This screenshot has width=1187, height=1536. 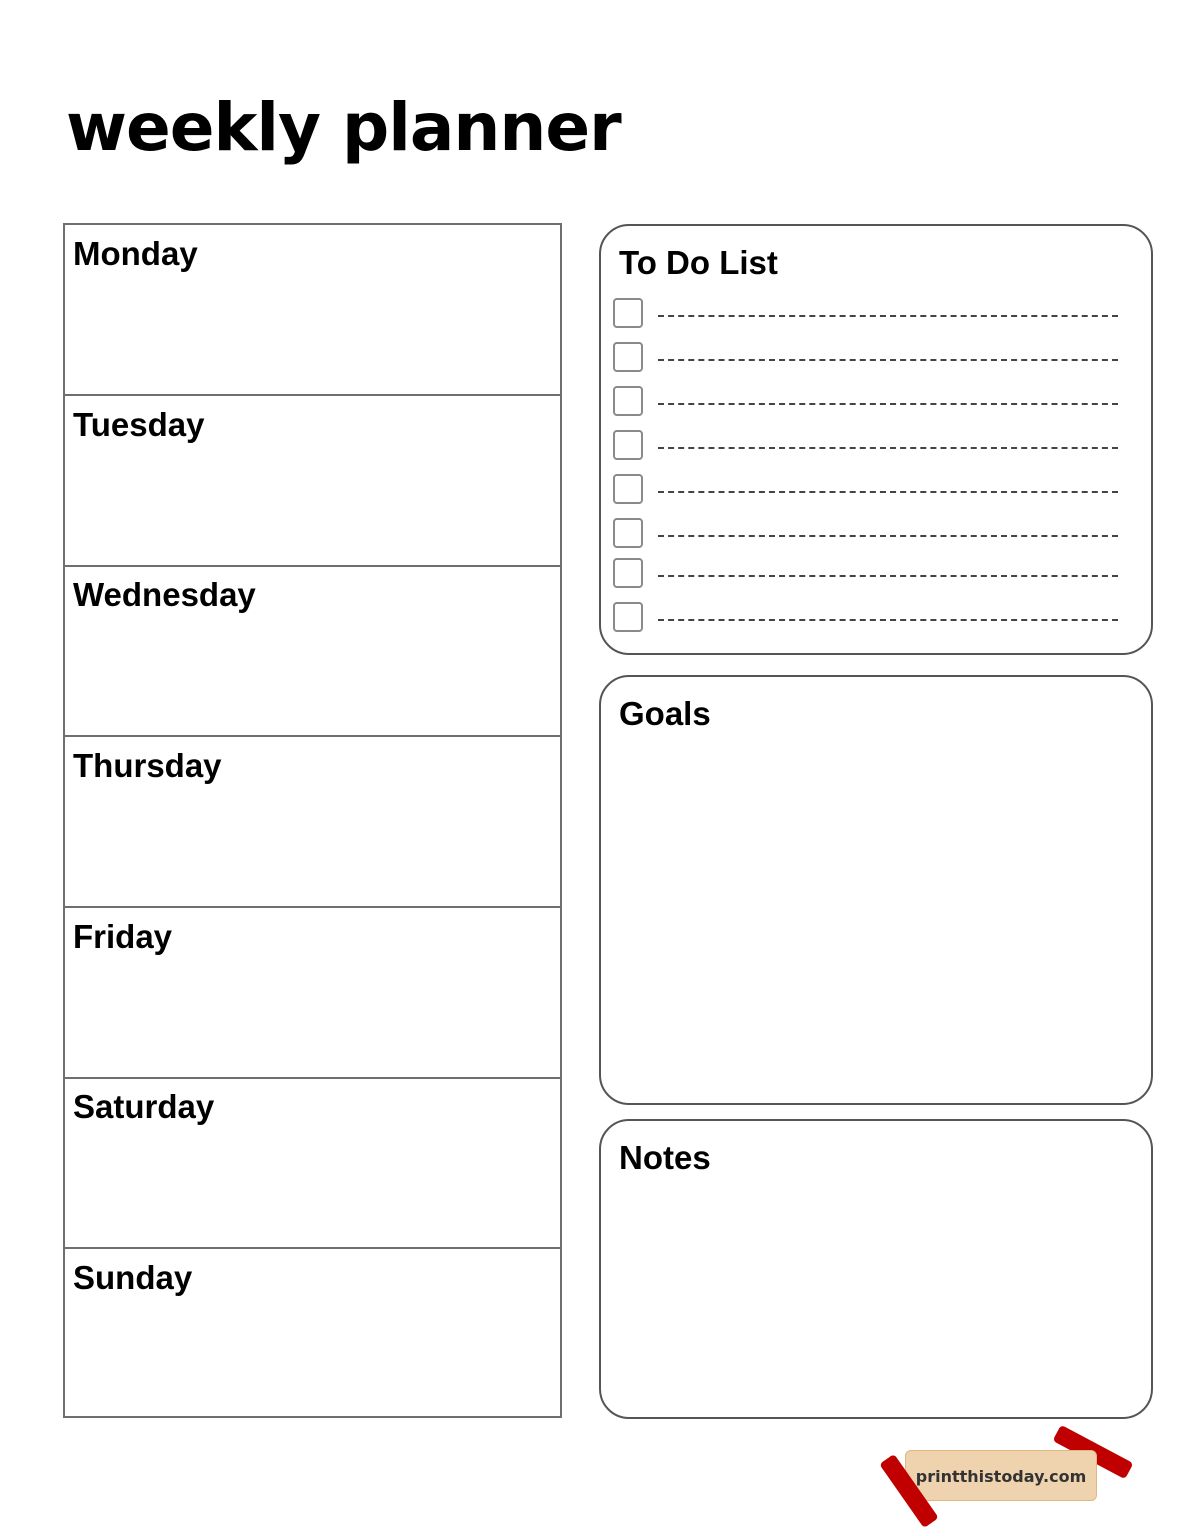 What do you see at coordinates (665, 713) in the screenshot?
I see `goals-title: Goals` at bounding box center [665, 713].